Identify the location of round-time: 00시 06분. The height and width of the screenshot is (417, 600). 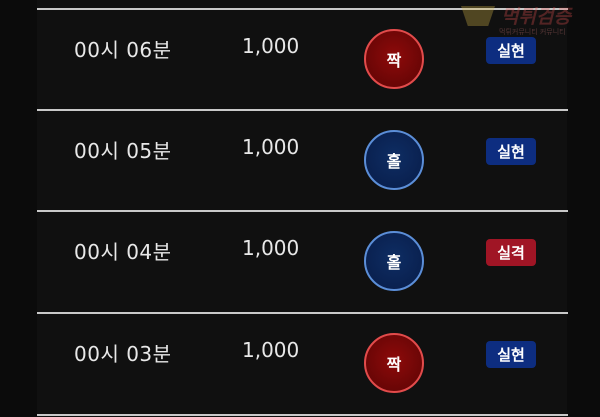
(123, 50).